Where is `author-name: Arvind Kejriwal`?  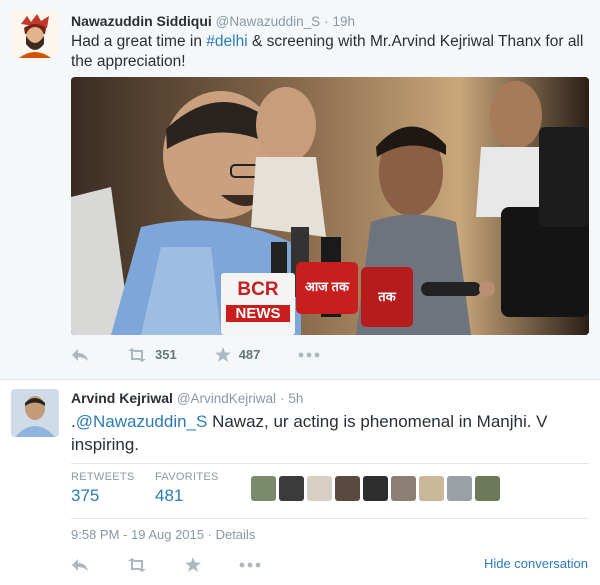 author-name: Arvind Kejriwal is located at coordinates (122, 398).